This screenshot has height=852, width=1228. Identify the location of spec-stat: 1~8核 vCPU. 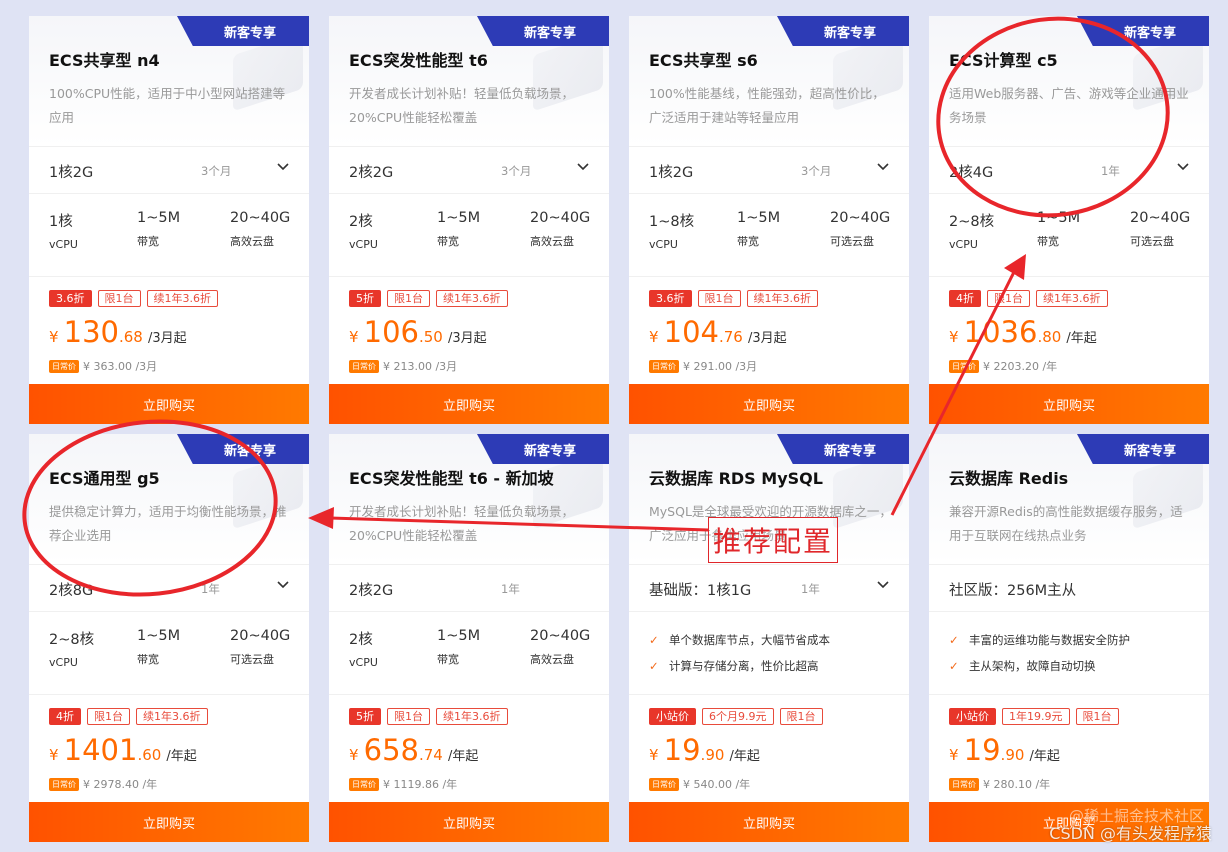
(671, 230).